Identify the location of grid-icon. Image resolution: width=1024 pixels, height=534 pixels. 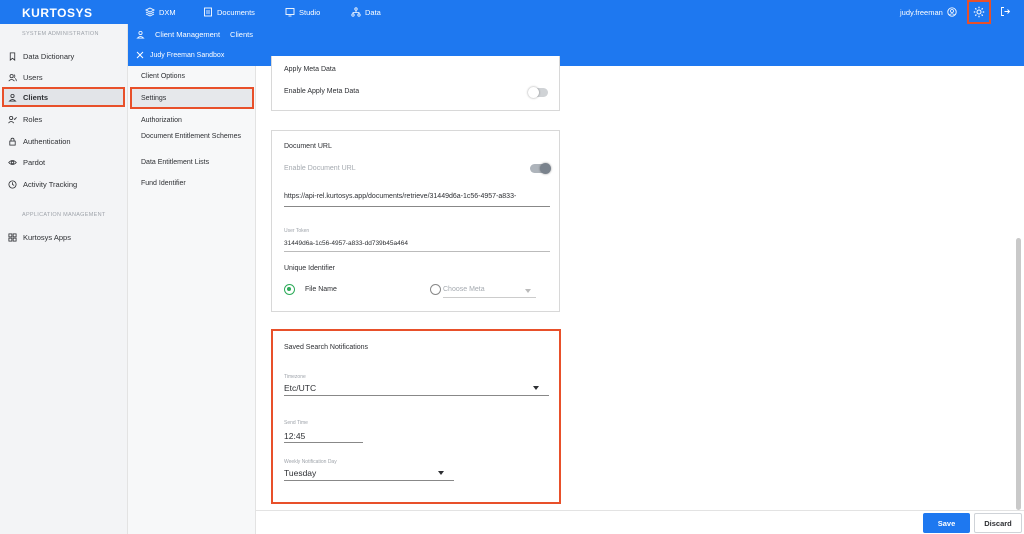
(12, 237).